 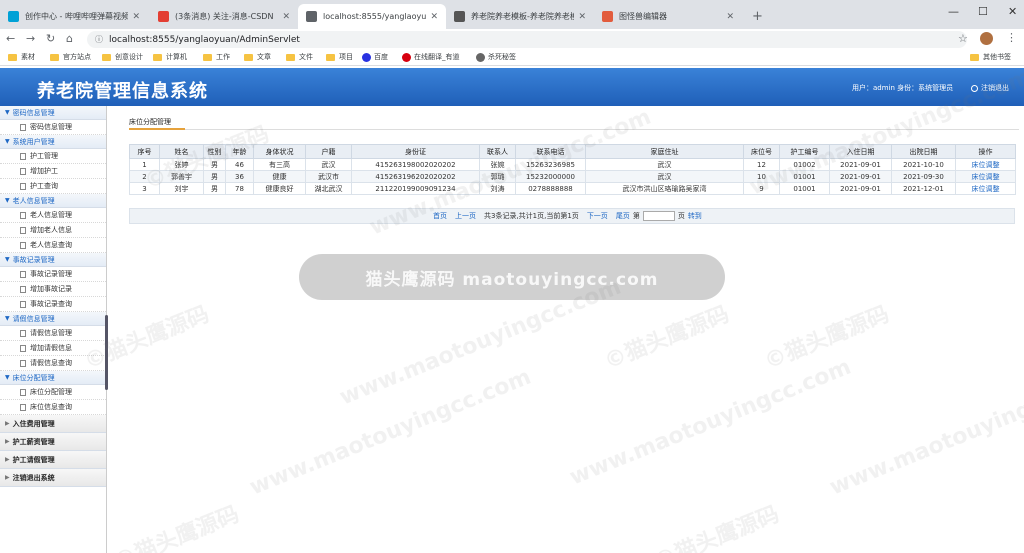 I want to click on browser-menu-icon: ⋮, so click(x=1011, y=37).